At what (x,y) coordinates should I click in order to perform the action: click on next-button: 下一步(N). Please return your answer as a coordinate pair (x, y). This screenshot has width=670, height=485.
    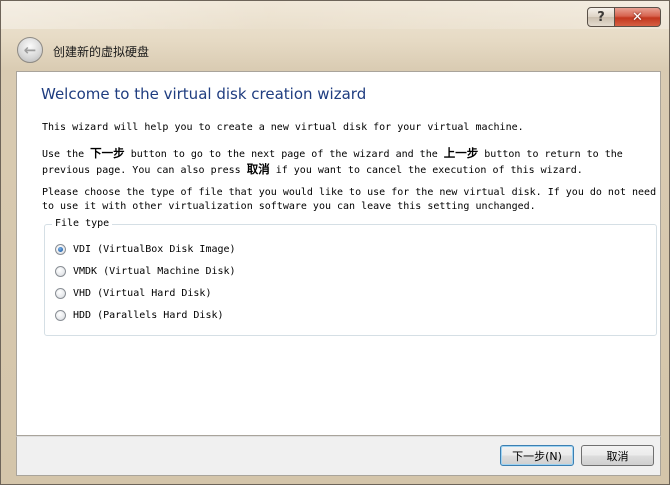
    Looking at the image, I should click on (537, 455).